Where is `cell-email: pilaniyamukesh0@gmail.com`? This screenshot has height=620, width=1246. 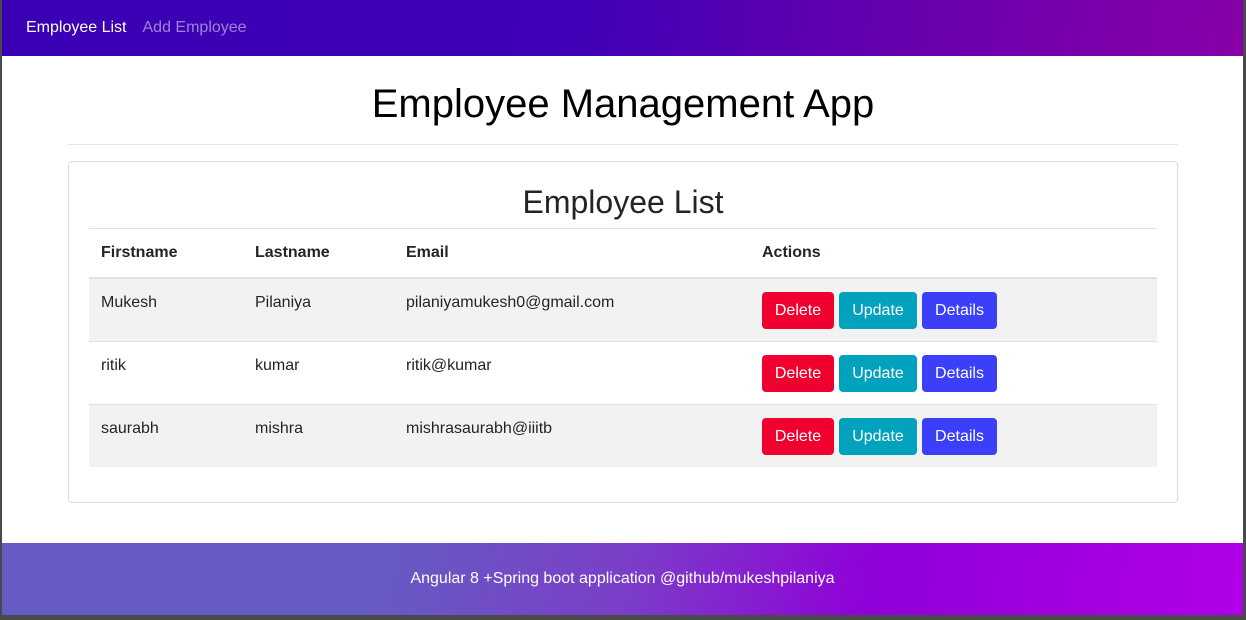
cell-email: pilaniyamukesh0@gmail.com is located at coordinates (510, 302).